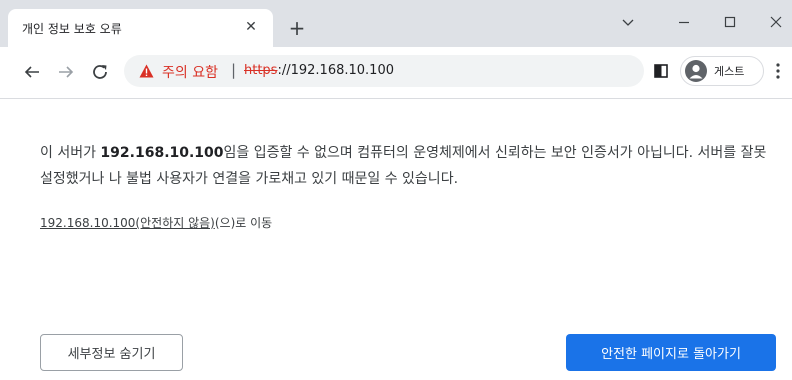  I want to click on proceed-suffix: (으)로 이동, so click(243, 223).